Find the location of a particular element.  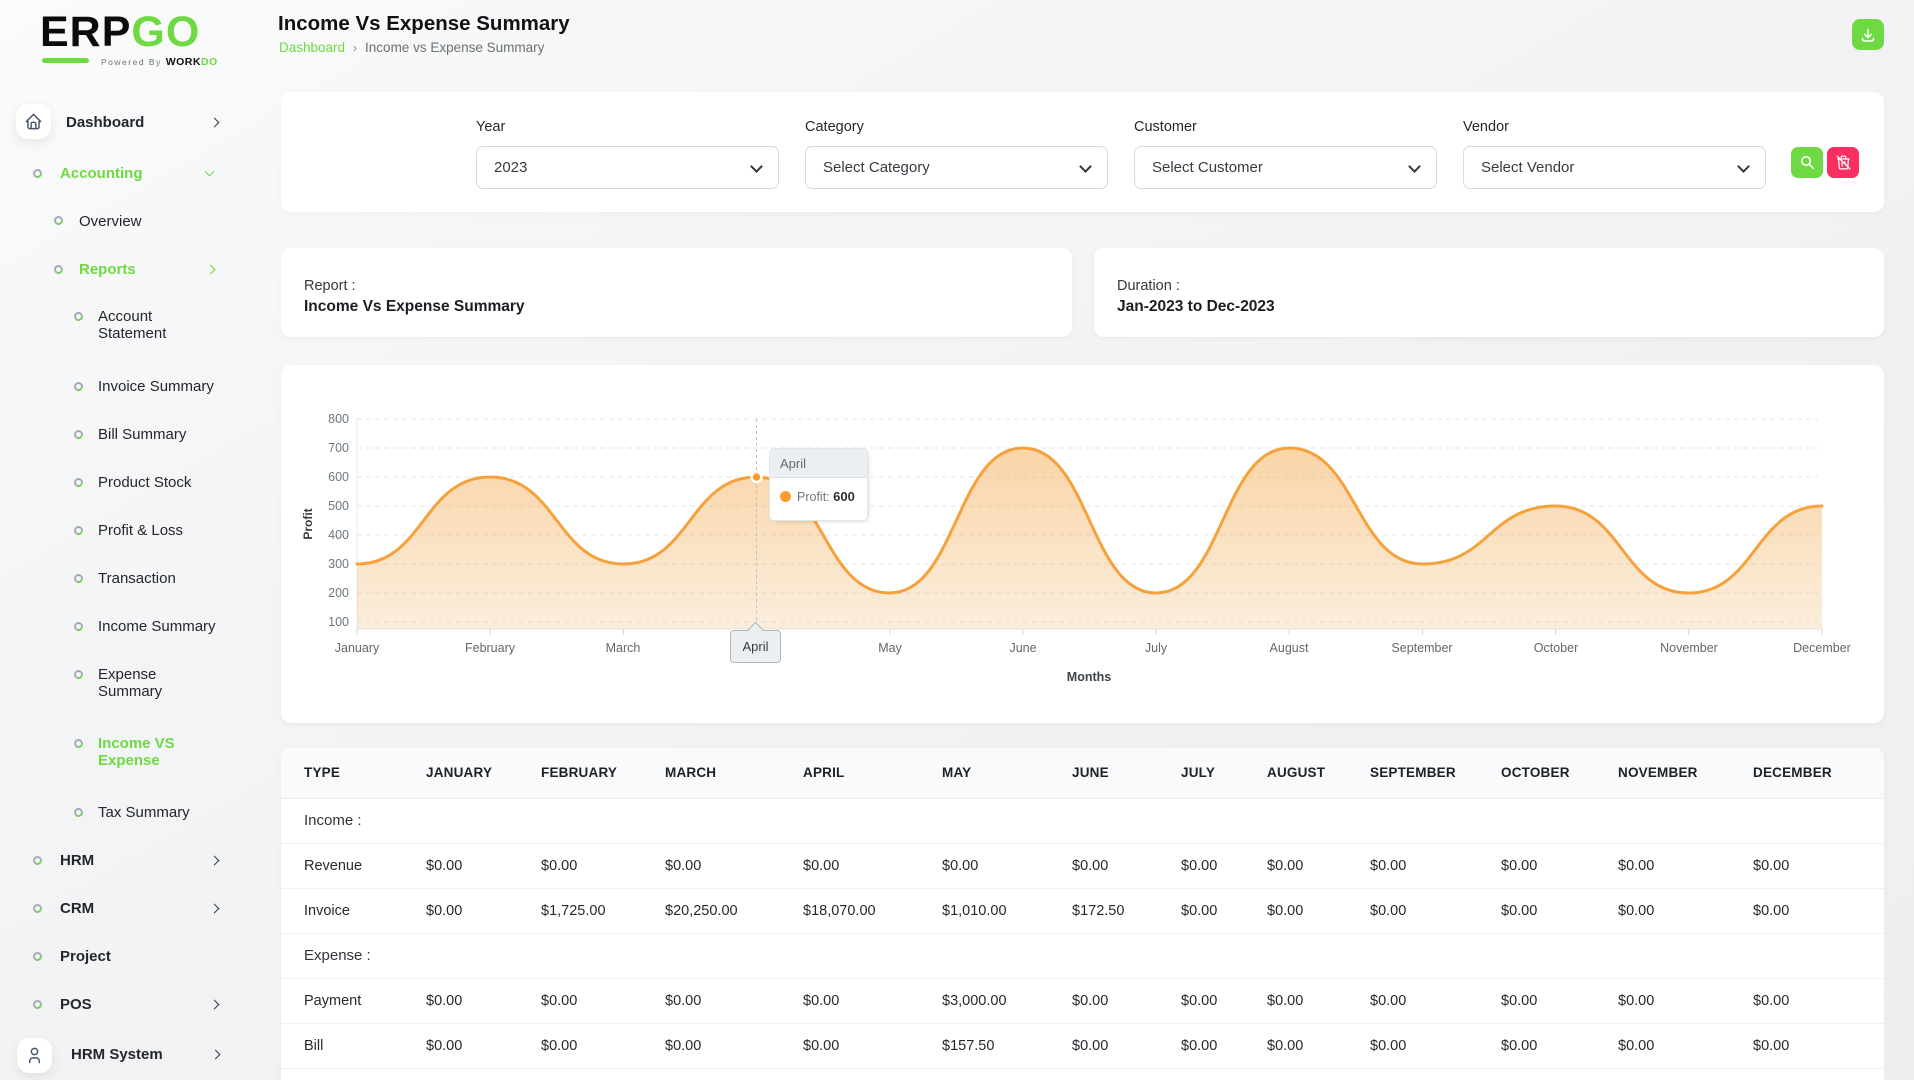

svg-text: November is located at coordinates (1689, 648).